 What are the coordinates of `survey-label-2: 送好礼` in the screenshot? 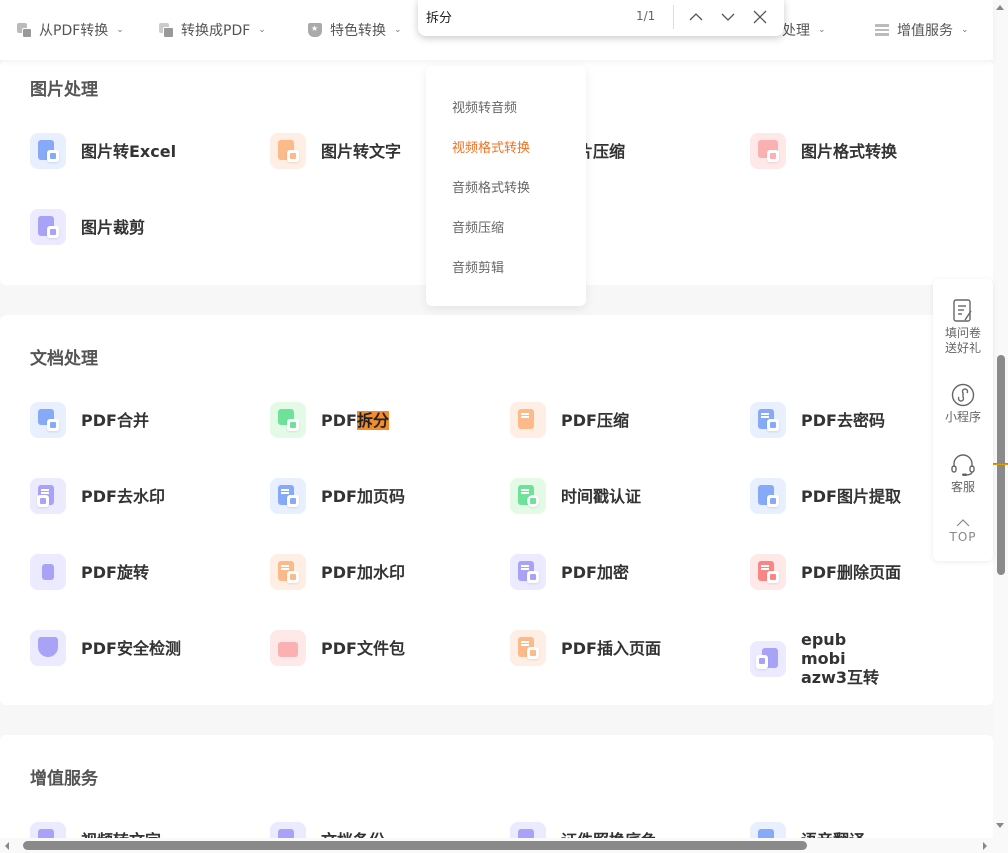 It's located at (962, 348).